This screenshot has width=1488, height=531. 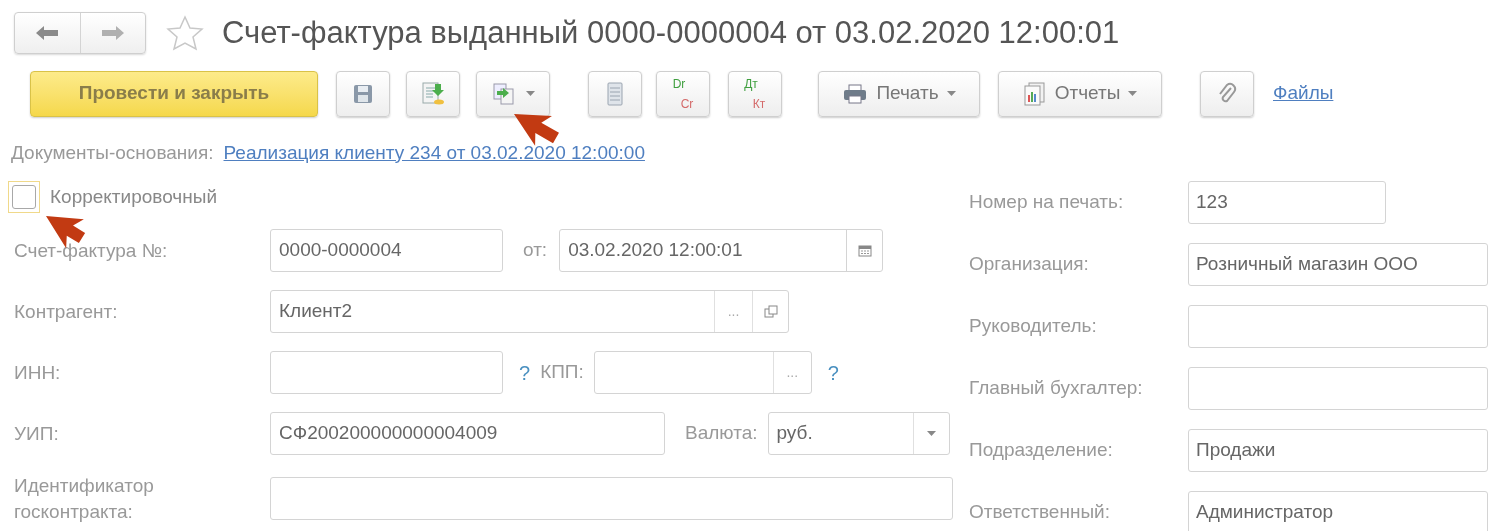 I want to click on checkbox-label: Корректировочный, so click(x=133, y=196).